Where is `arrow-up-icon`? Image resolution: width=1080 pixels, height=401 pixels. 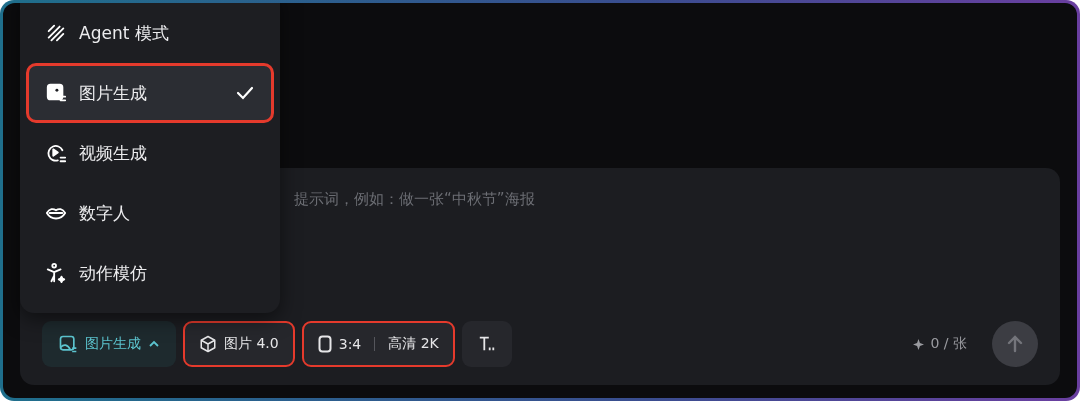 arrow-up-icon is located at coordinates (1015, 344).